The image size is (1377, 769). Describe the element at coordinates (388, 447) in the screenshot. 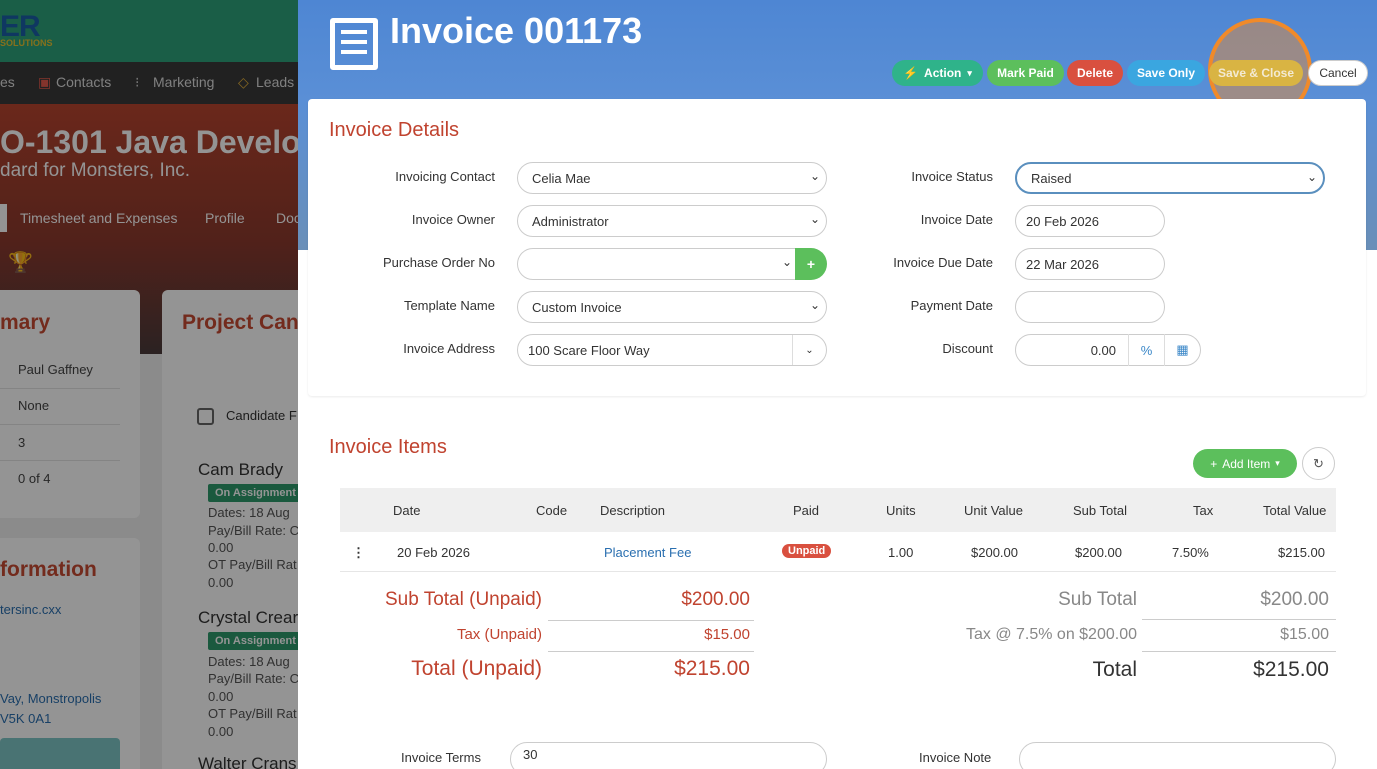

I see `invoice-items-title: Invoice Items` at that location.